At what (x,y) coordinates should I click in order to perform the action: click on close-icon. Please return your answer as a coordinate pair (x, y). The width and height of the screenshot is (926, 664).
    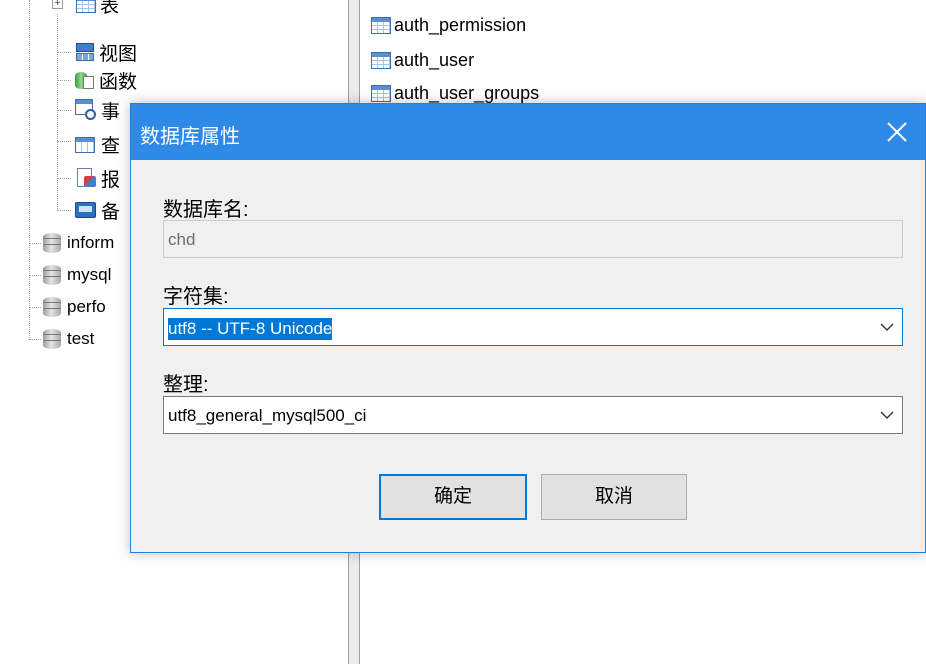
    Looking at the image, I should click on (897, 132).